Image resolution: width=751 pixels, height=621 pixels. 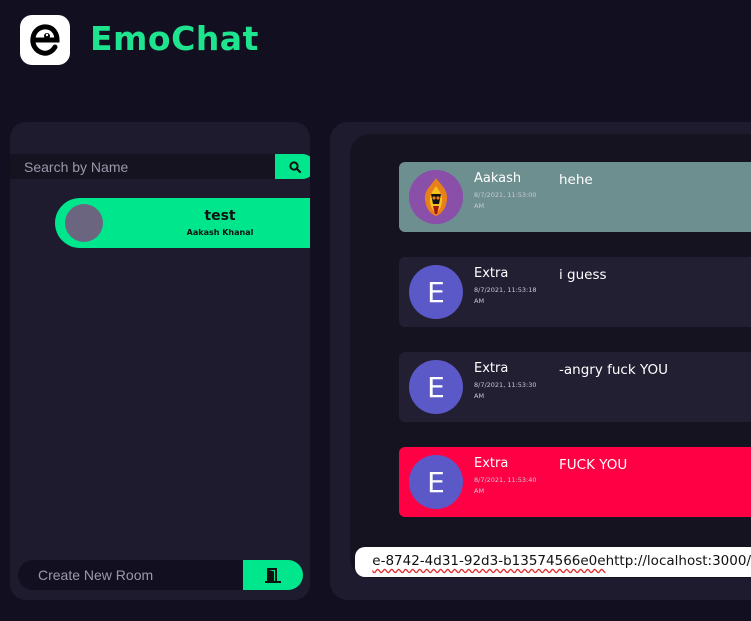 I want to click on message-timestamp: 8/7/2021, 11:53:30 AM, so click(x=505, y=390).